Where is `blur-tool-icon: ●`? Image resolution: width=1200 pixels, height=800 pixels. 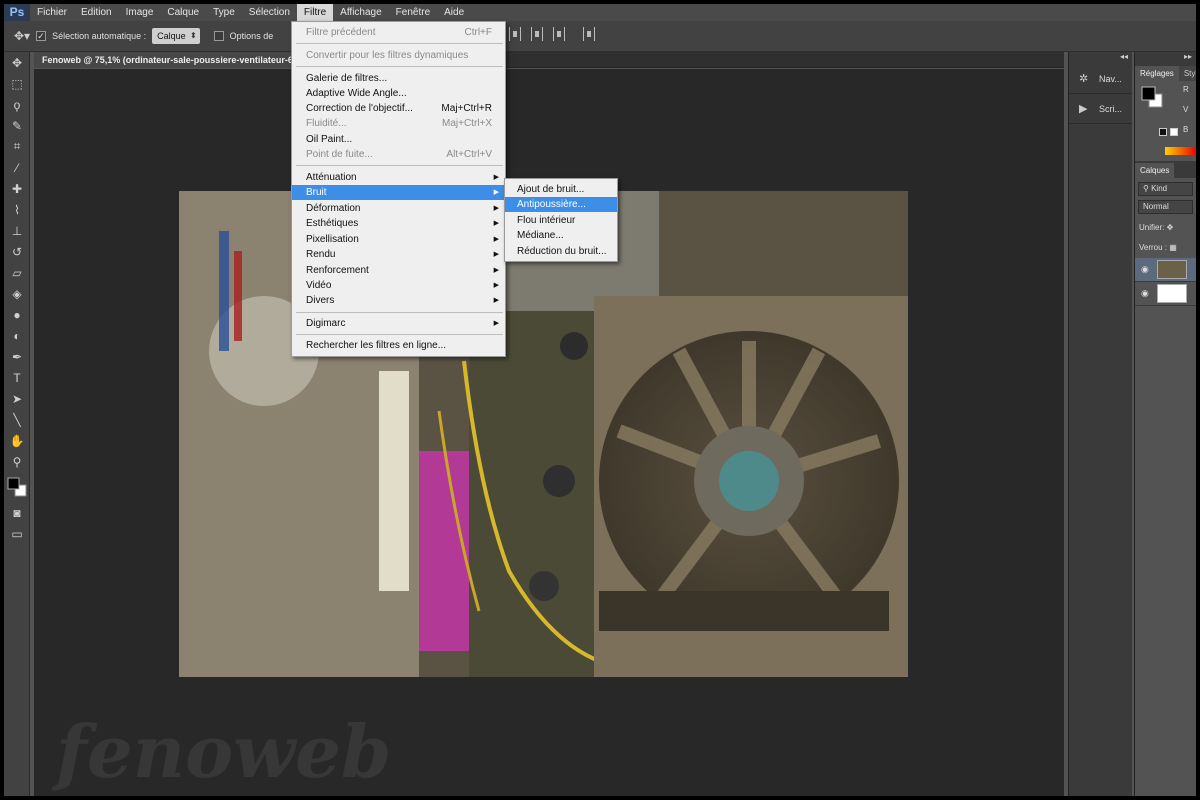
blur-tool-icon: ● is located at coordinates (17, 314).